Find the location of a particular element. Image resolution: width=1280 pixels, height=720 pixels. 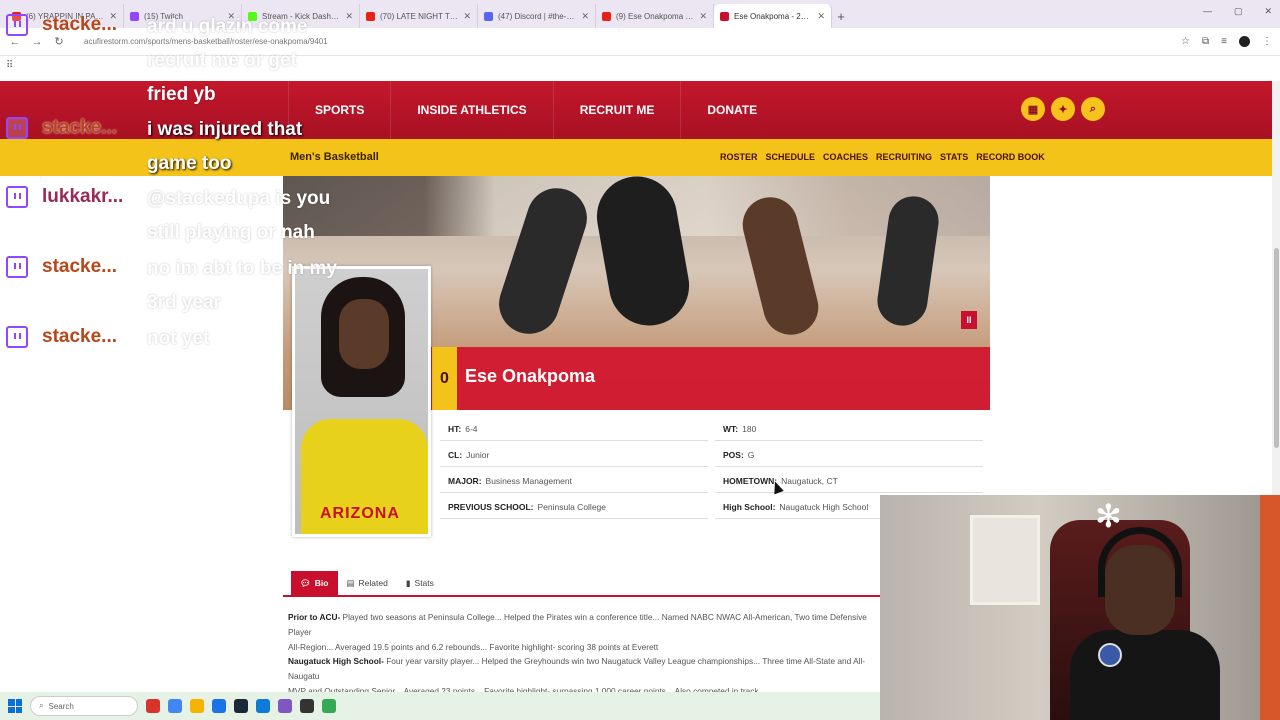

jersey-number: 0 is located at coordinates (444, 378).